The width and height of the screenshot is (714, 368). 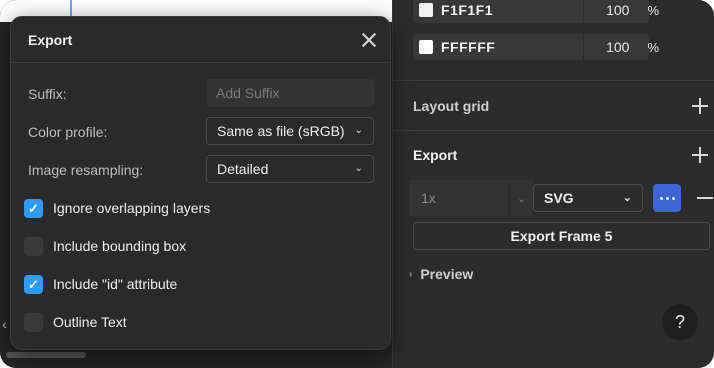 What do you see at coordinates (281, 131) in the screenshot?
I see `color-profile-value: Same as file (sRGB)` at bounding box center [281, 131].